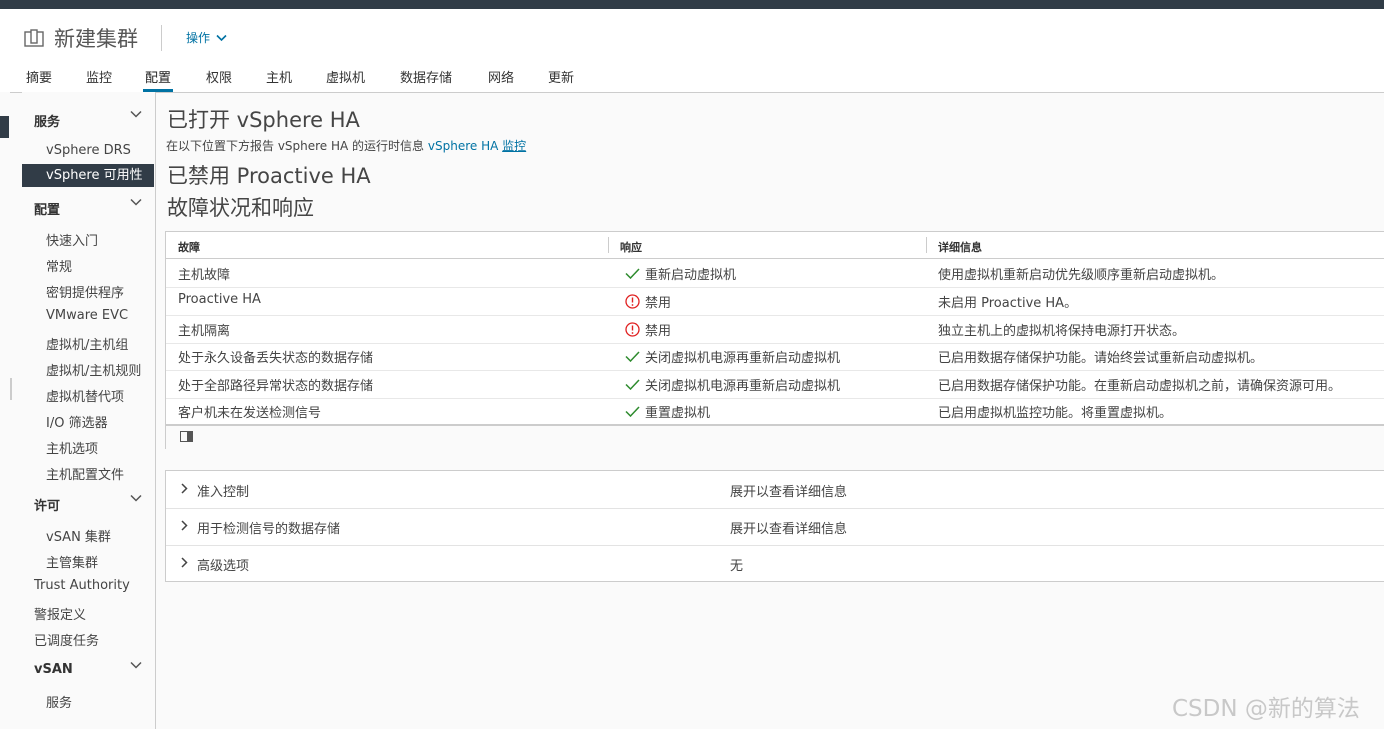 This screenshot has width=1384, height=729. Describe the element at coordinates (1140, 386) in the screenshot. I see `details-cell: 已启用数据存储保护功能。在重新启动虚拟机之前，请确保资源可用。` at that location.